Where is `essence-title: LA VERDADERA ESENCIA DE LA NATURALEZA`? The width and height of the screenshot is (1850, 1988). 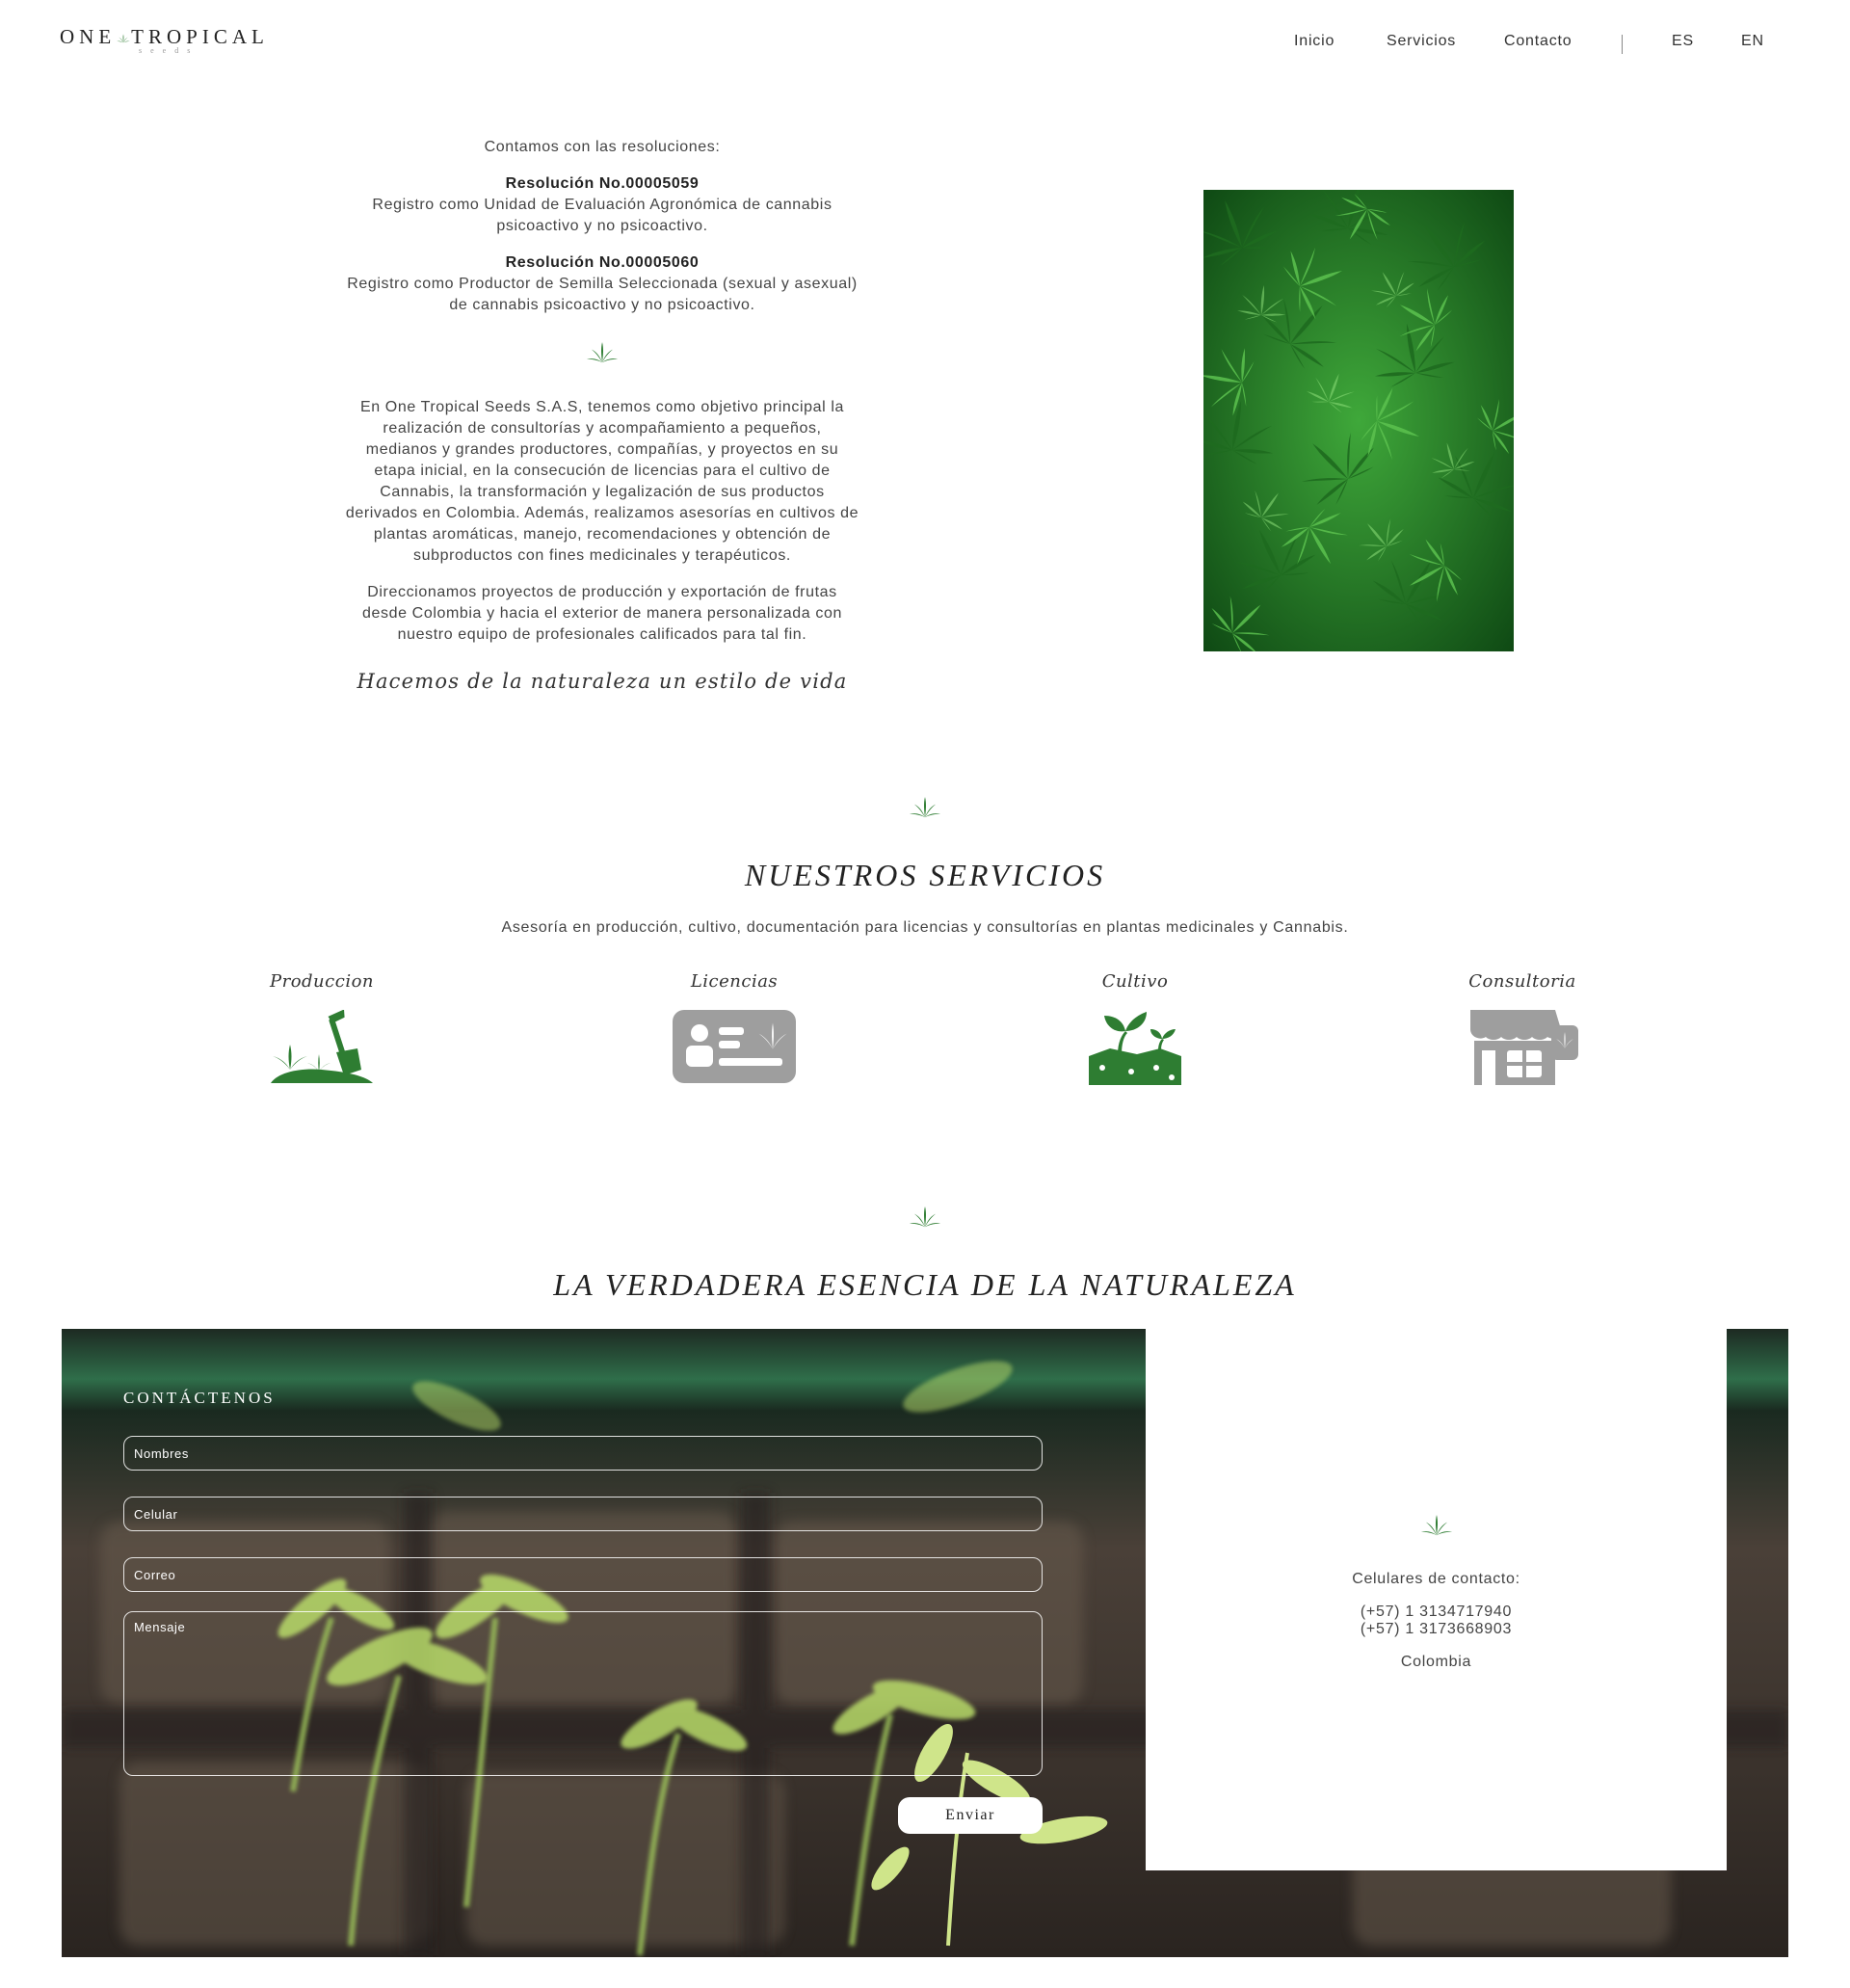 essence-title: LA VERDADERA ESENCIA DE LA NATURALEZA is located at coordinates (925, 1284).